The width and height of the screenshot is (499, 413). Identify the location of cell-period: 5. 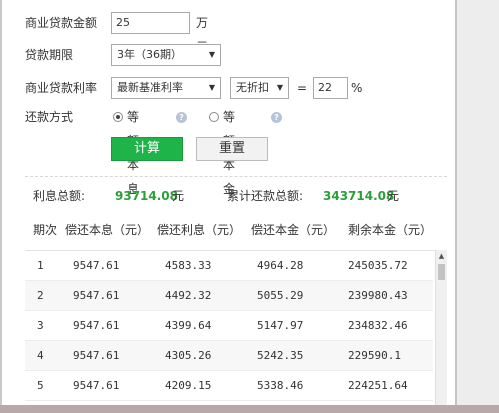
(40, 385).